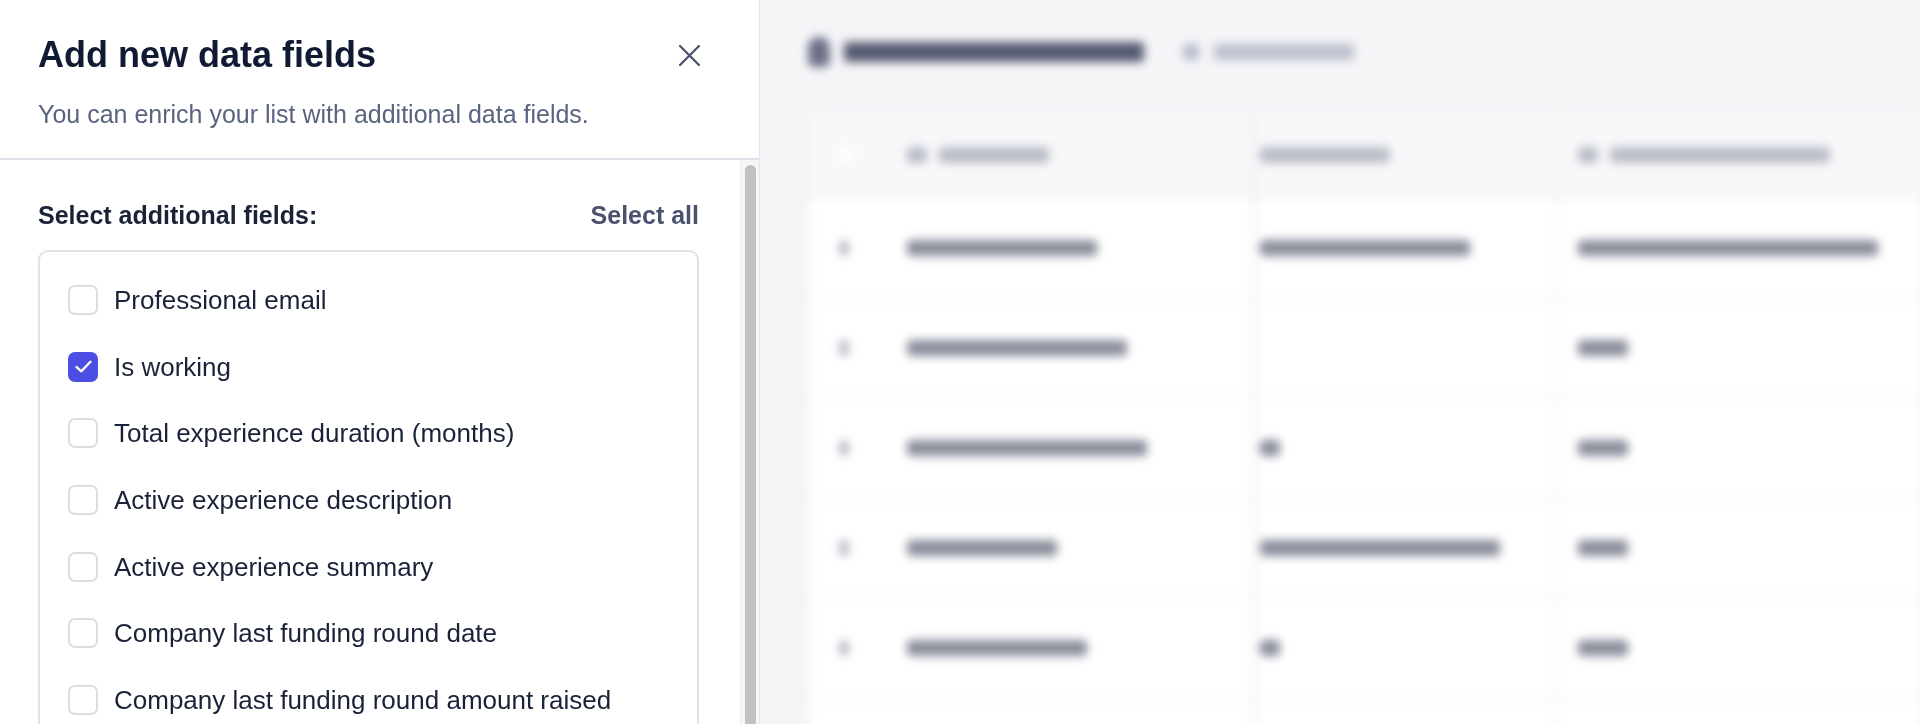 The image size is (1920, 724). What do you see at coordinates (644, 215) in the screenshot?
I see `select-all-link: Select all` at bounding box center [644, 215].